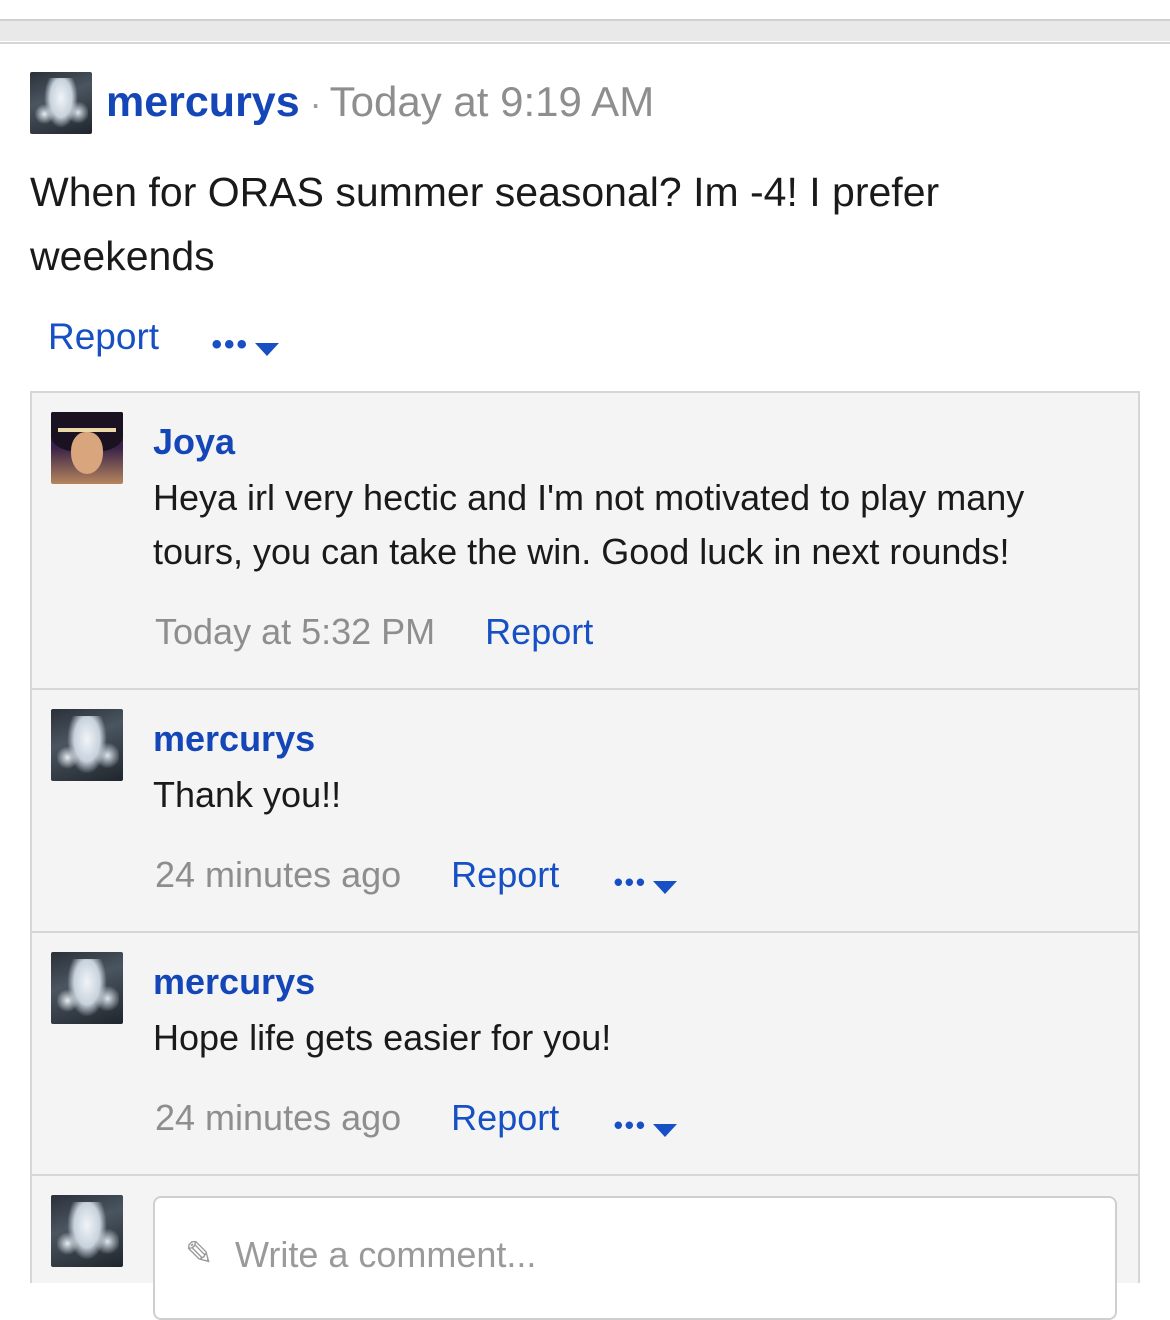 This screenshot has width=1170, height=1320. What do you see at coordinates (247, 794) in the screenshot?
I see `comment-text: Thank you!!` at bounding box center [247, 794].